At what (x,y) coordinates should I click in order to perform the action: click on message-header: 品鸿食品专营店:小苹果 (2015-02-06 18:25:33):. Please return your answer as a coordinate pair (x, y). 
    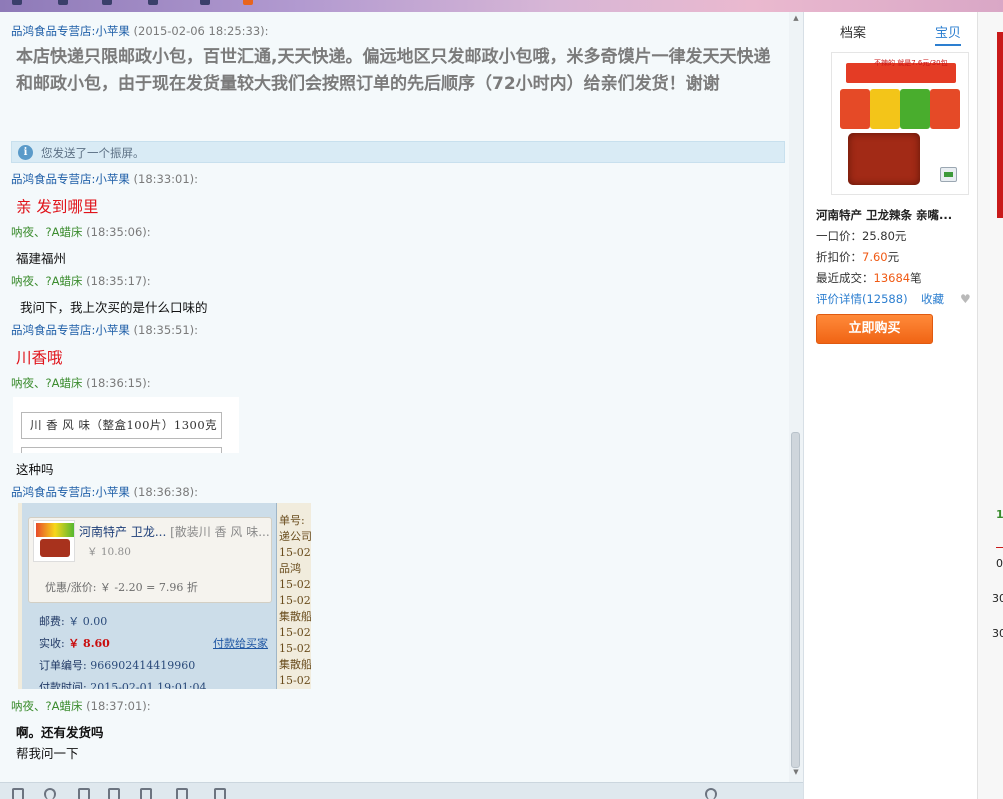
    Looking at the image, I should click on (140, 31).